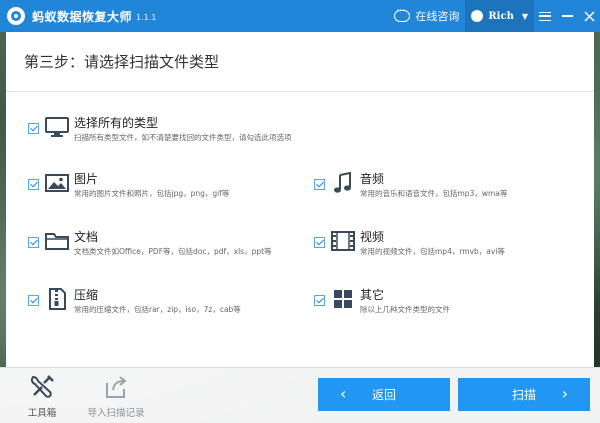 The image size is (600, 423). I want to click on checkbox-documents, so click(33, 242).